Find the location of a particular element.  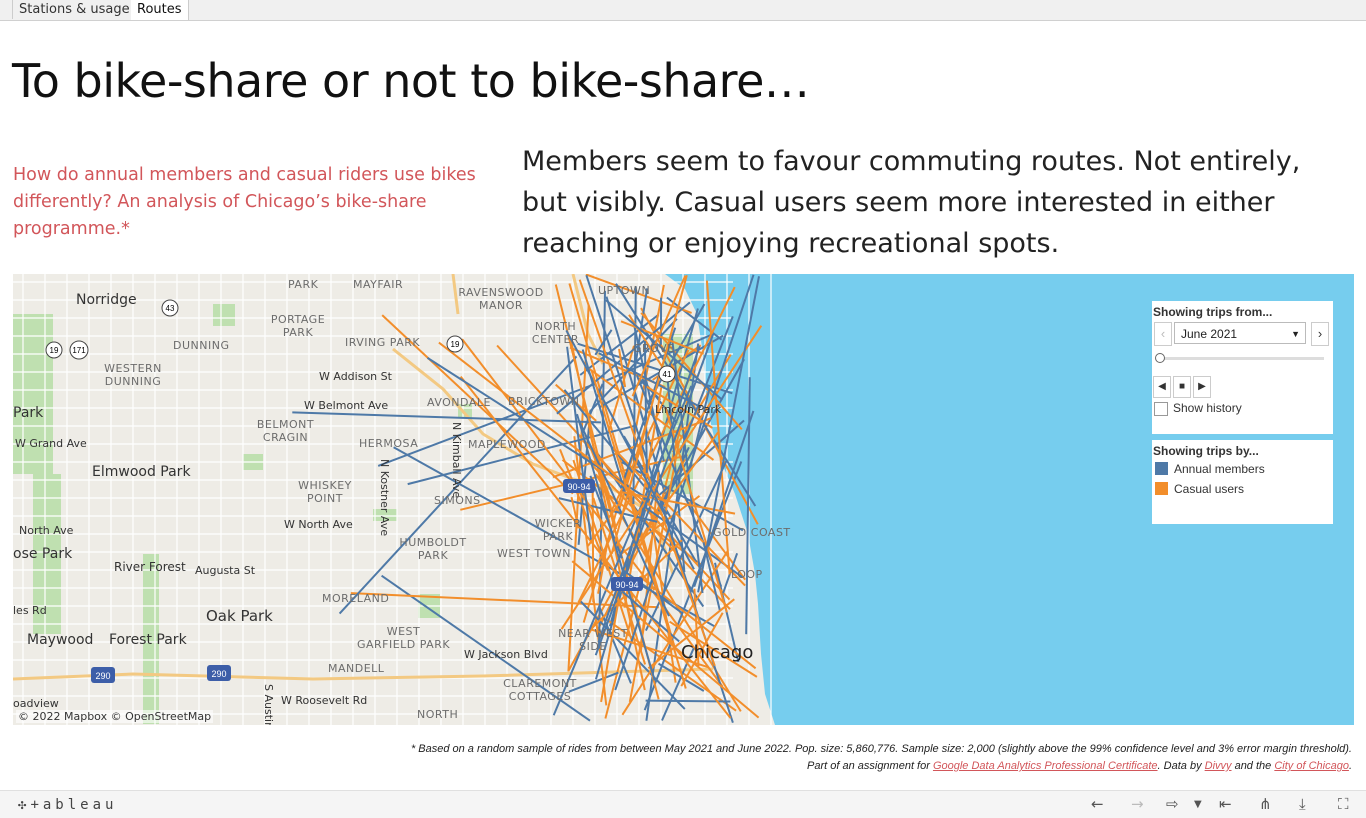

share-icon: ⋔ is located at coordinates (1265, 804).